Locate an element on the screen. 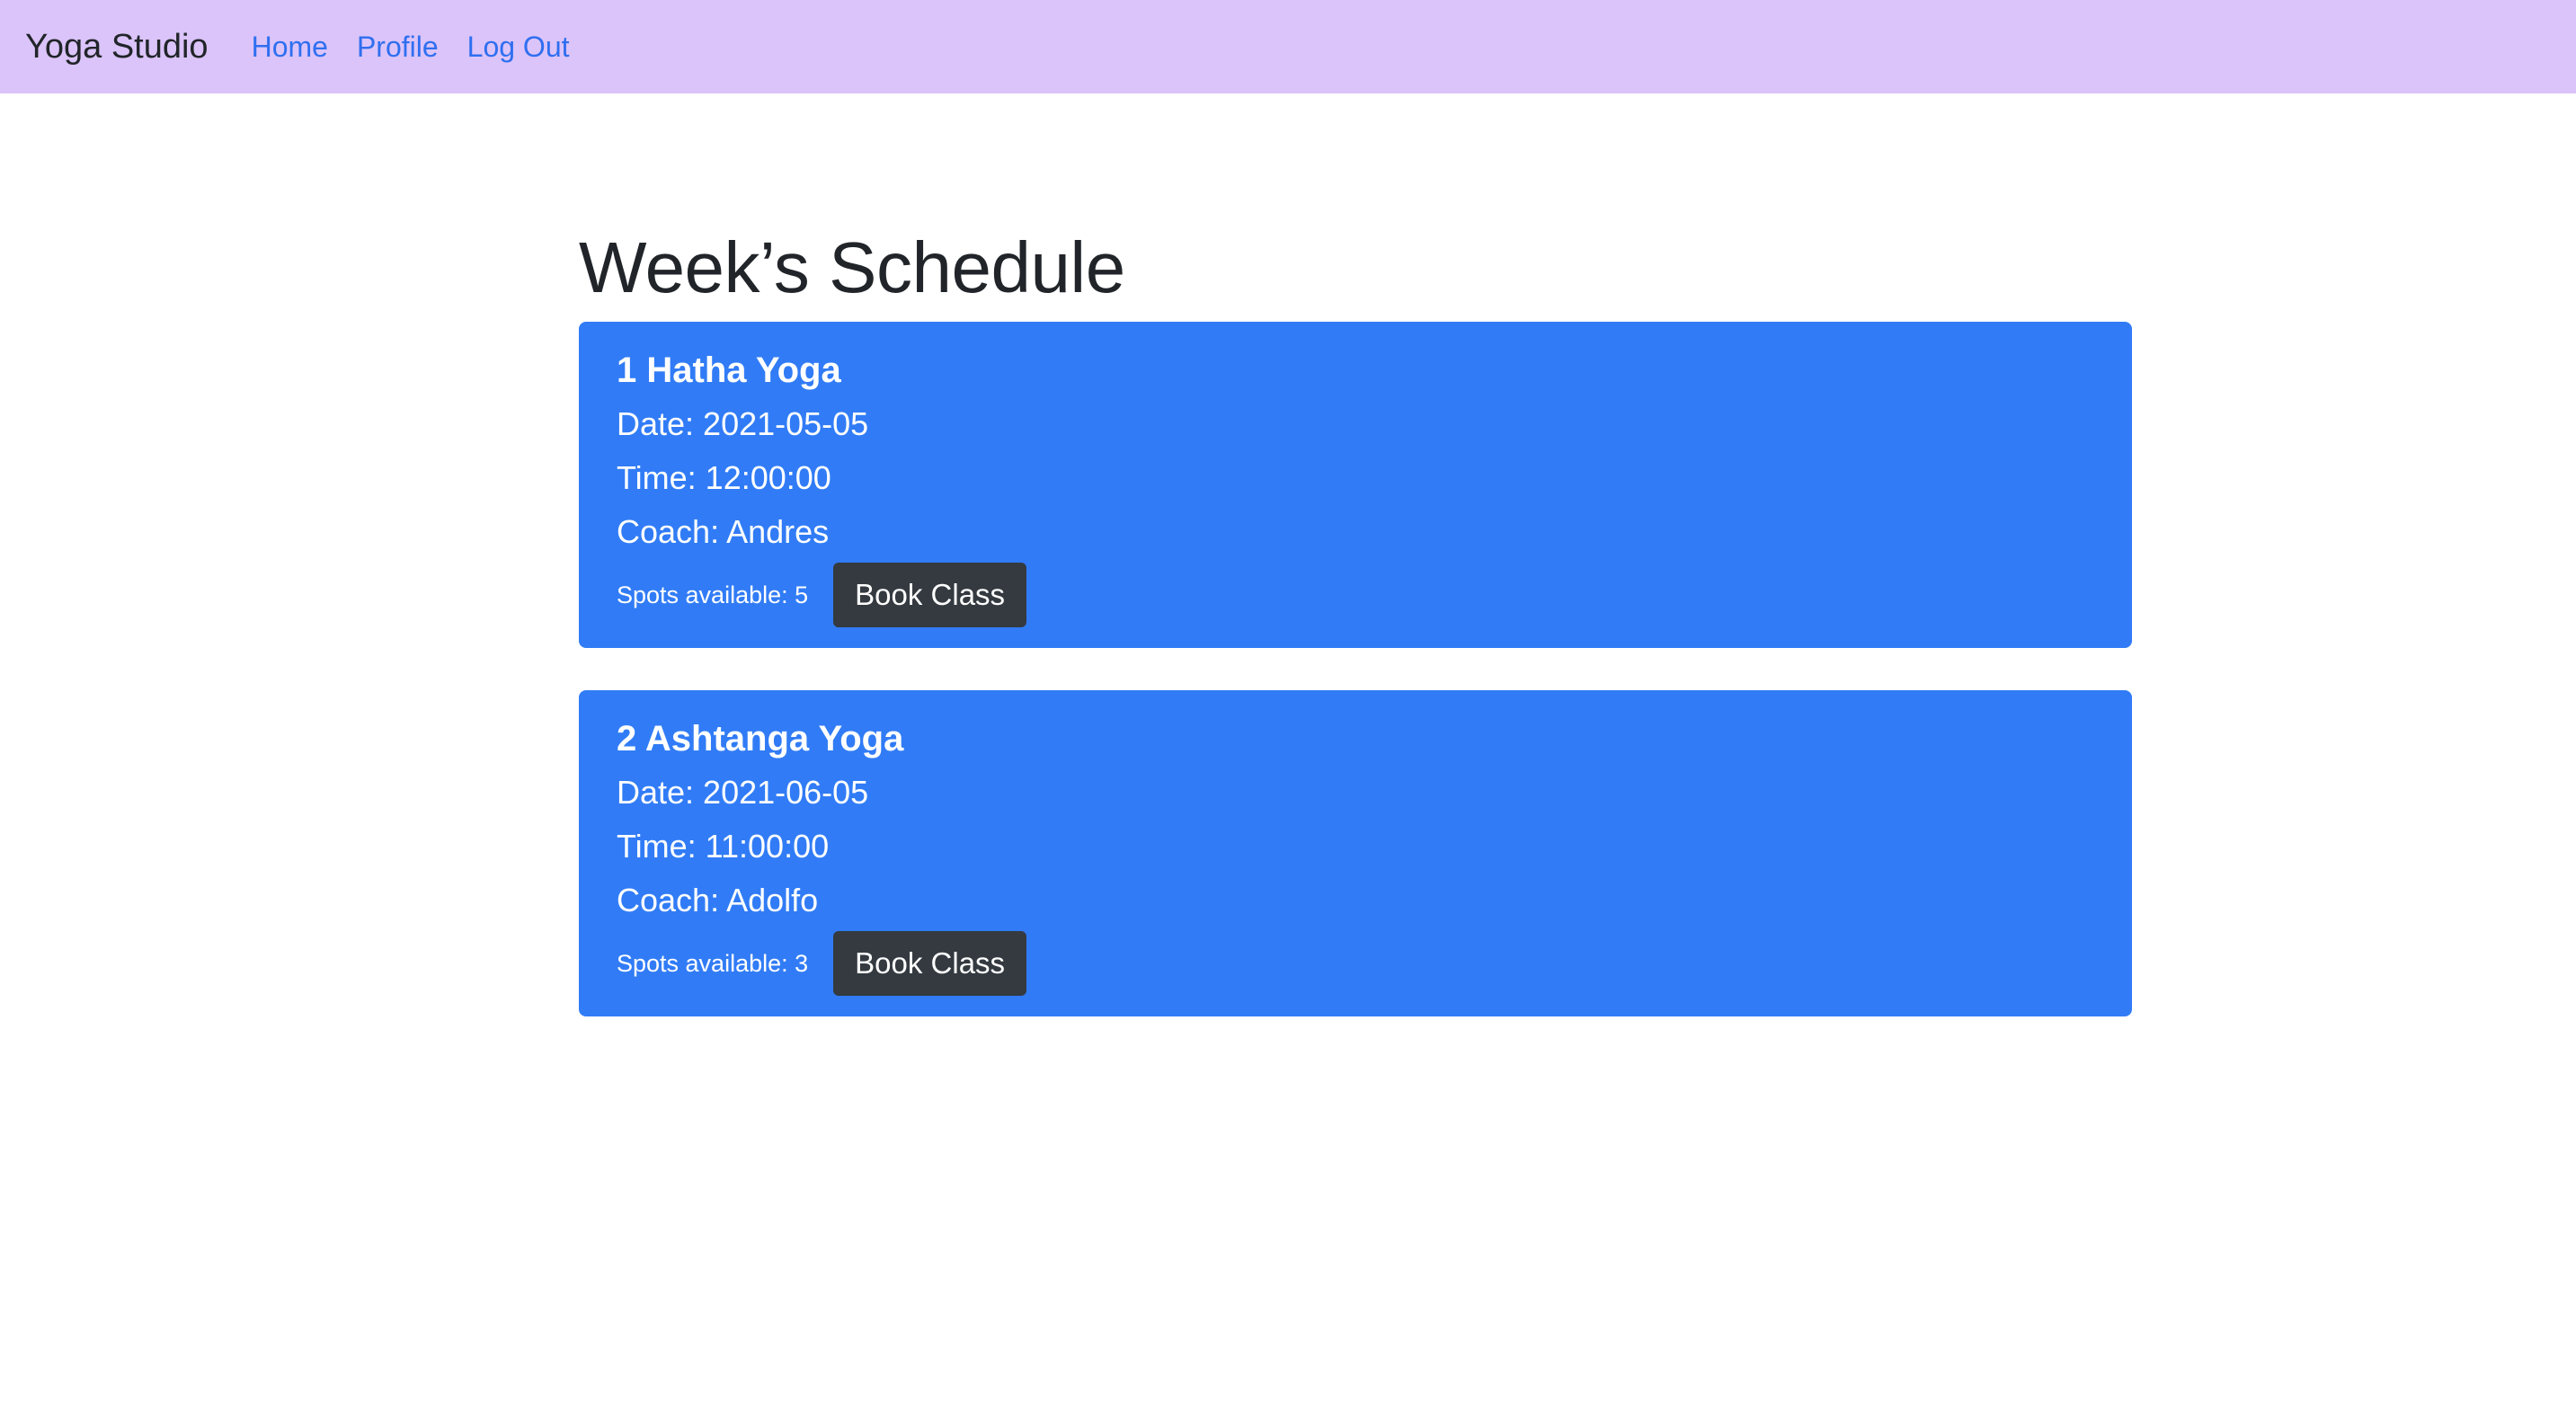 This screenshot has width=2576, height=1411. class-time: Time: 12:00:00 is located at coordinates (724, 478).